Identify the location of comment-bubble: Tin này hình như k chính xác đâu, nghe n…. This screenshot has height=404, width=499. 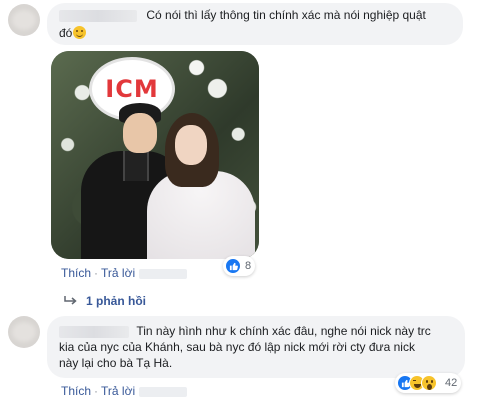
(256, 347).